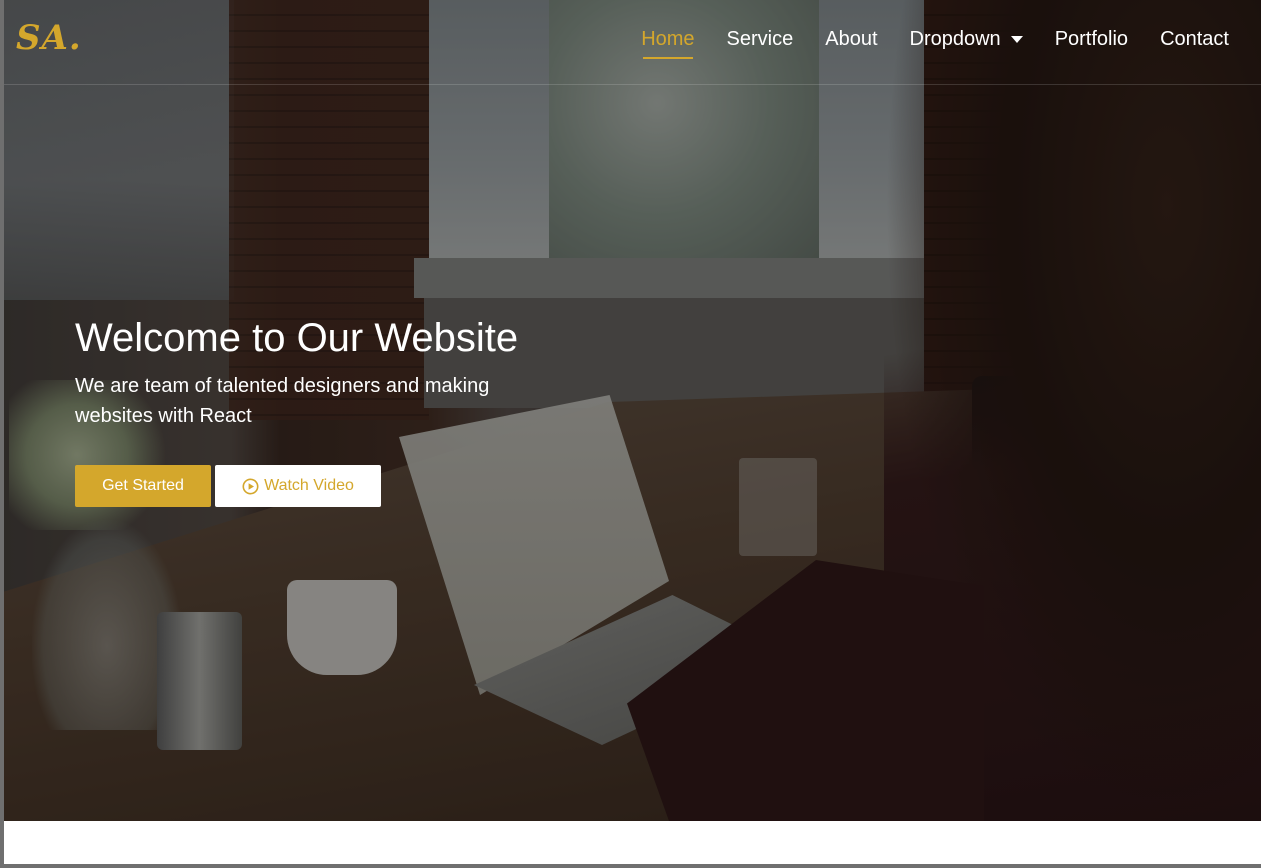  I want to click on hero-title: Welcome to Our Website, so click(297, 338).